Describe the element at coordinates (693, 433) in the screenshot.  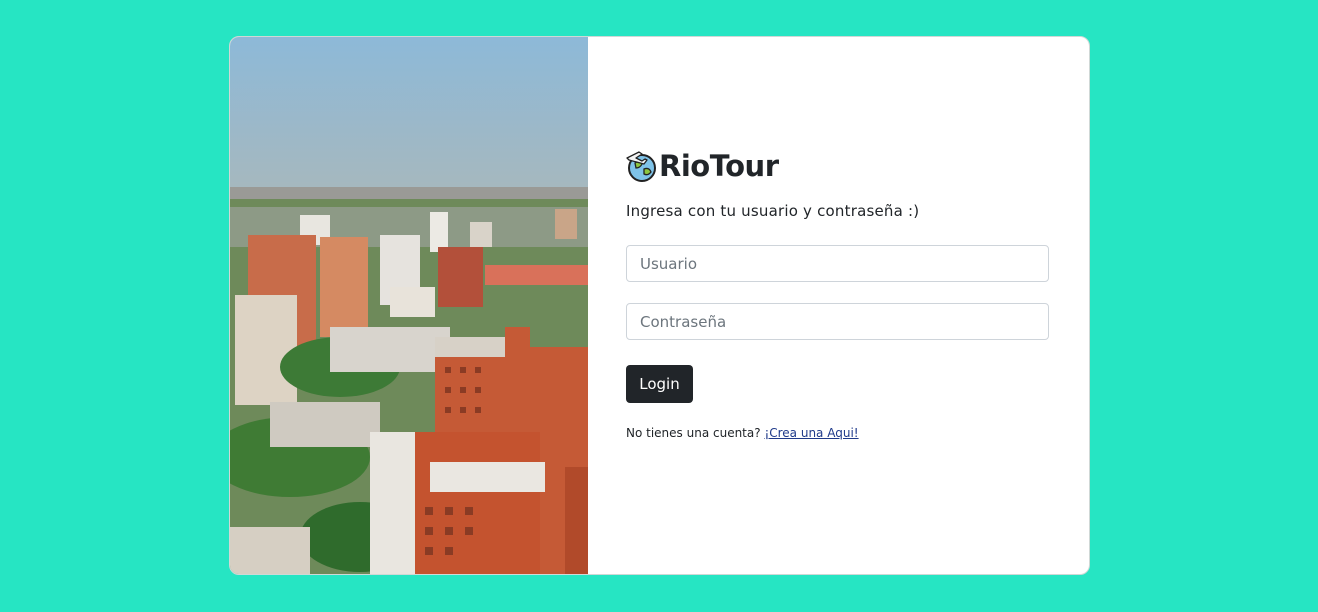
I see `signup-prompt-text: No tienes una cuenta?` at that location.